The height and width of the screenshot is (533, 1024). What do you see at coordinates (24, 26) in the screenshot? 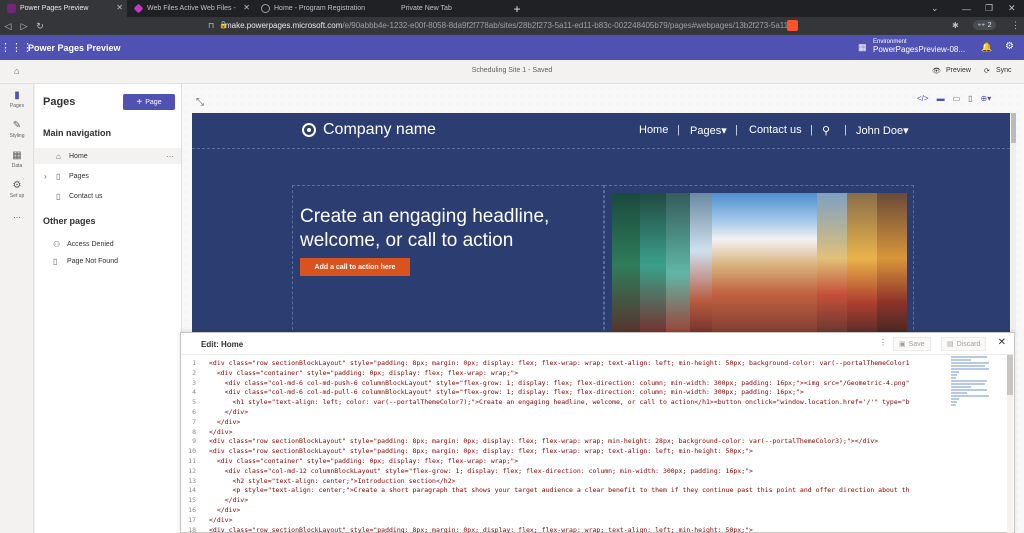
I see `forward-icon: ▷` at bounding box center [24, 26].